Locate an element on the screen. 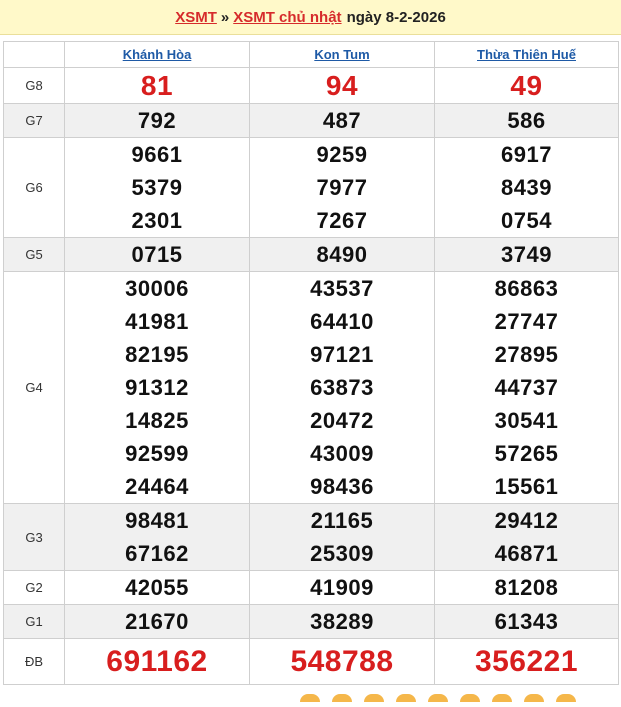  province-header: Kon Tum is located at coordinates (342, 54).